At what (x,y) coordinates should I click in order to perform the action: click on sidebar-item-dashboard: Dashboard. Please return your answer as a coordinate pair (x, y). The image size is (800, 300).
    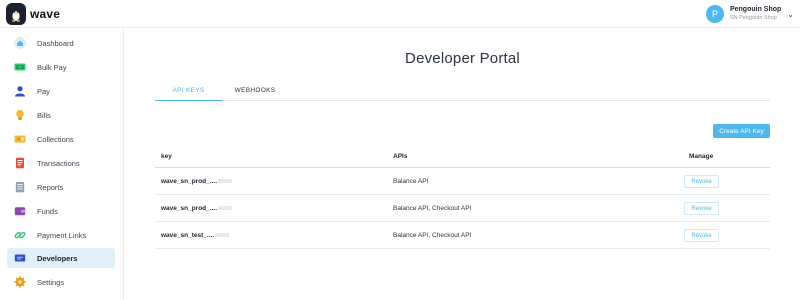
    Looking at the image, I should click on (61, 43).